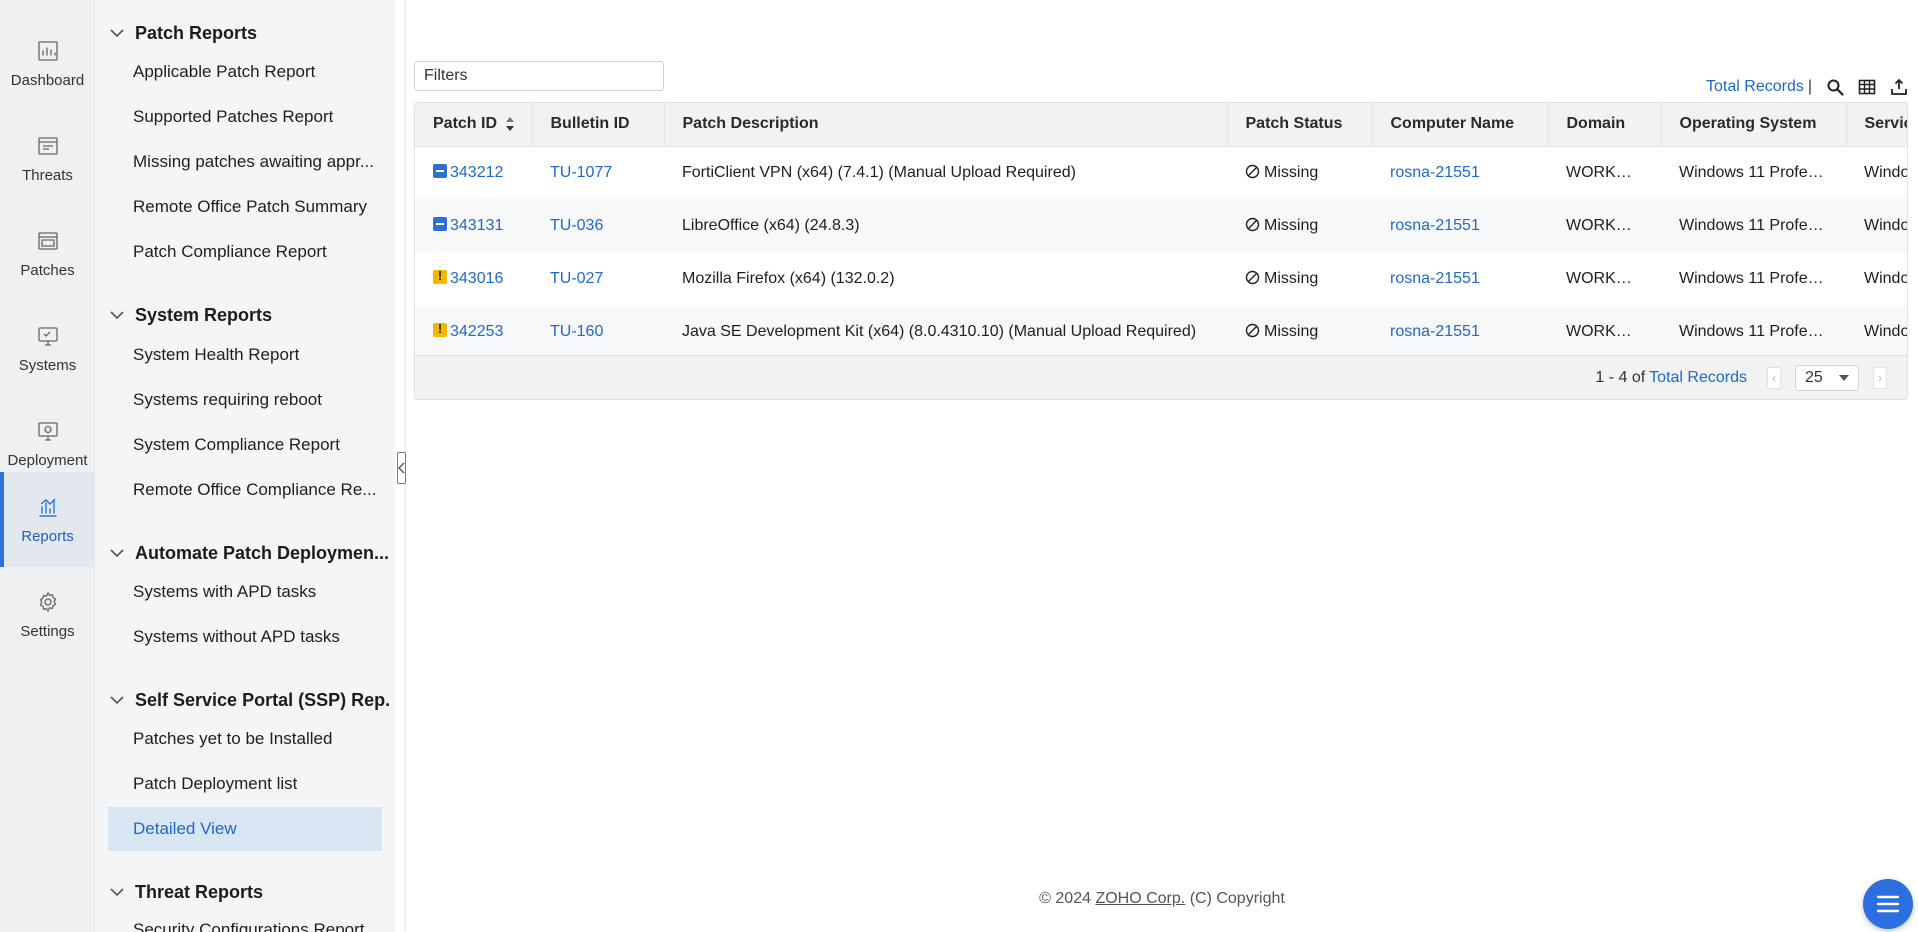 The height and width of the screenshot is (932, 1918). Describe the element at coordinates (47, 507) in the screenshot. I see `reports-icon` at that location.